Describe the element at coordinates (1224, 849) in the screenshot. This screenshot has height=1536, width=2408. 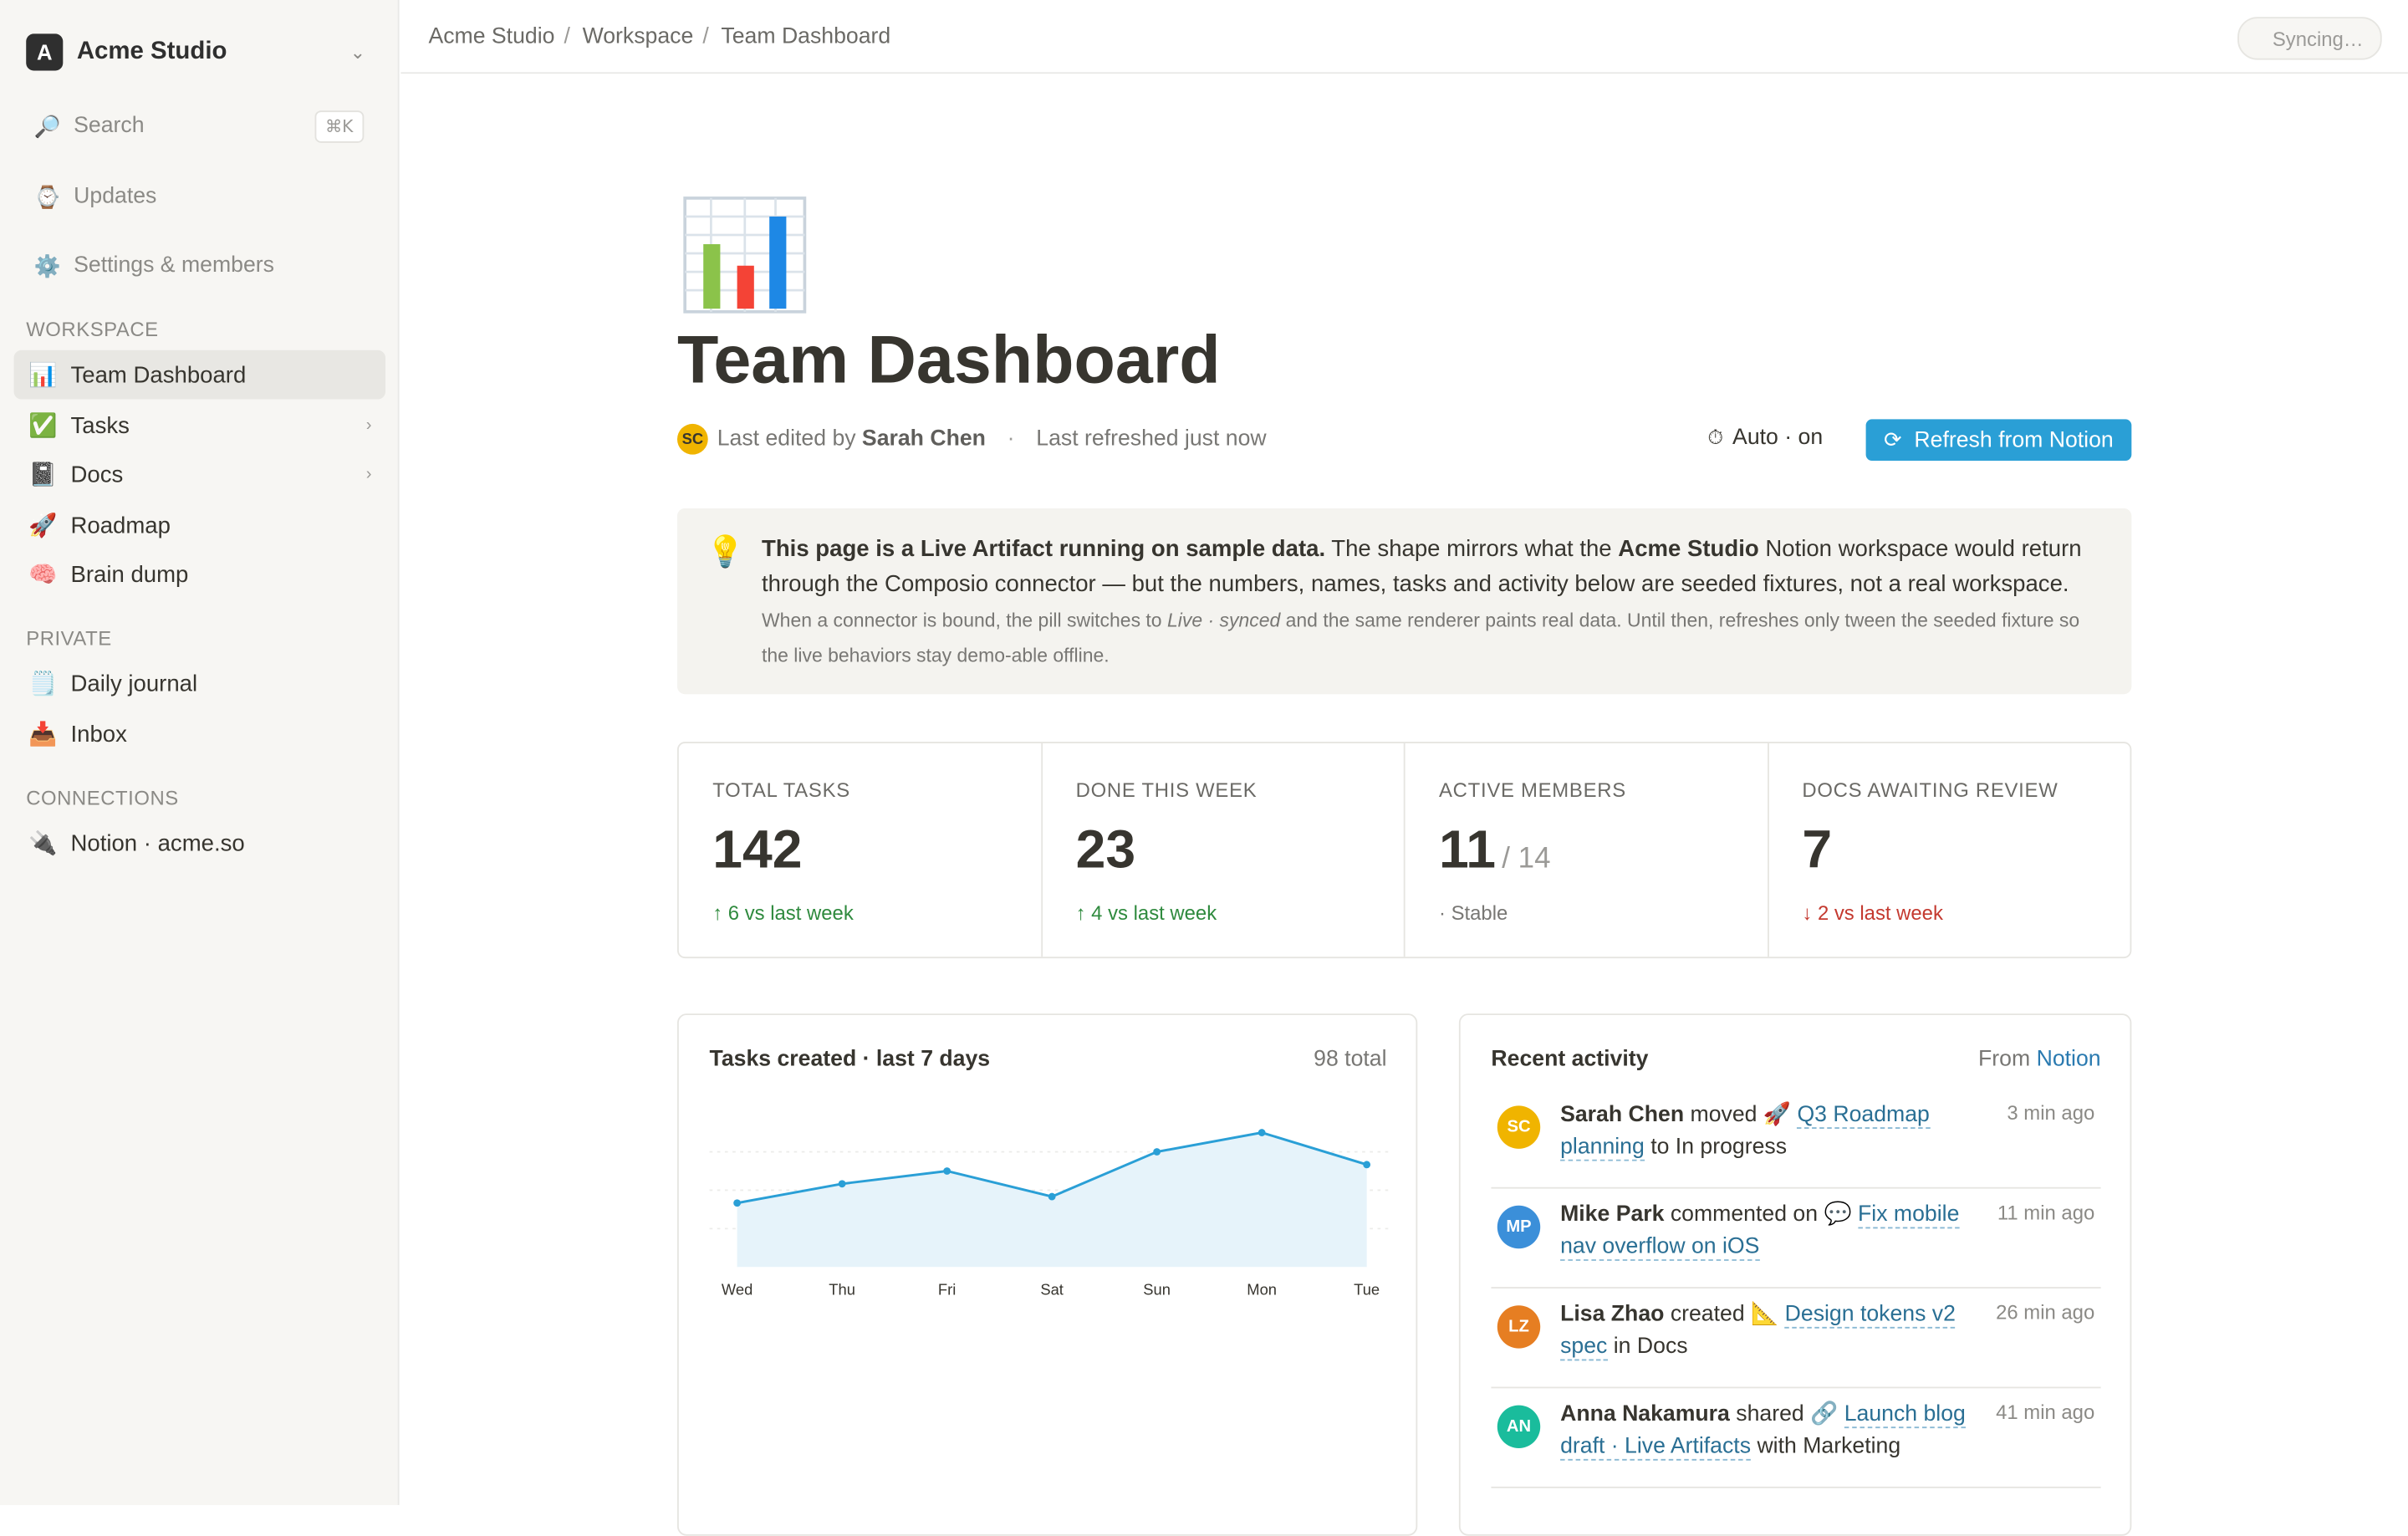
I see `stat-card-done-this-week: DONE THIS WEEK 23 ↑ 4 vs last week` at that location.